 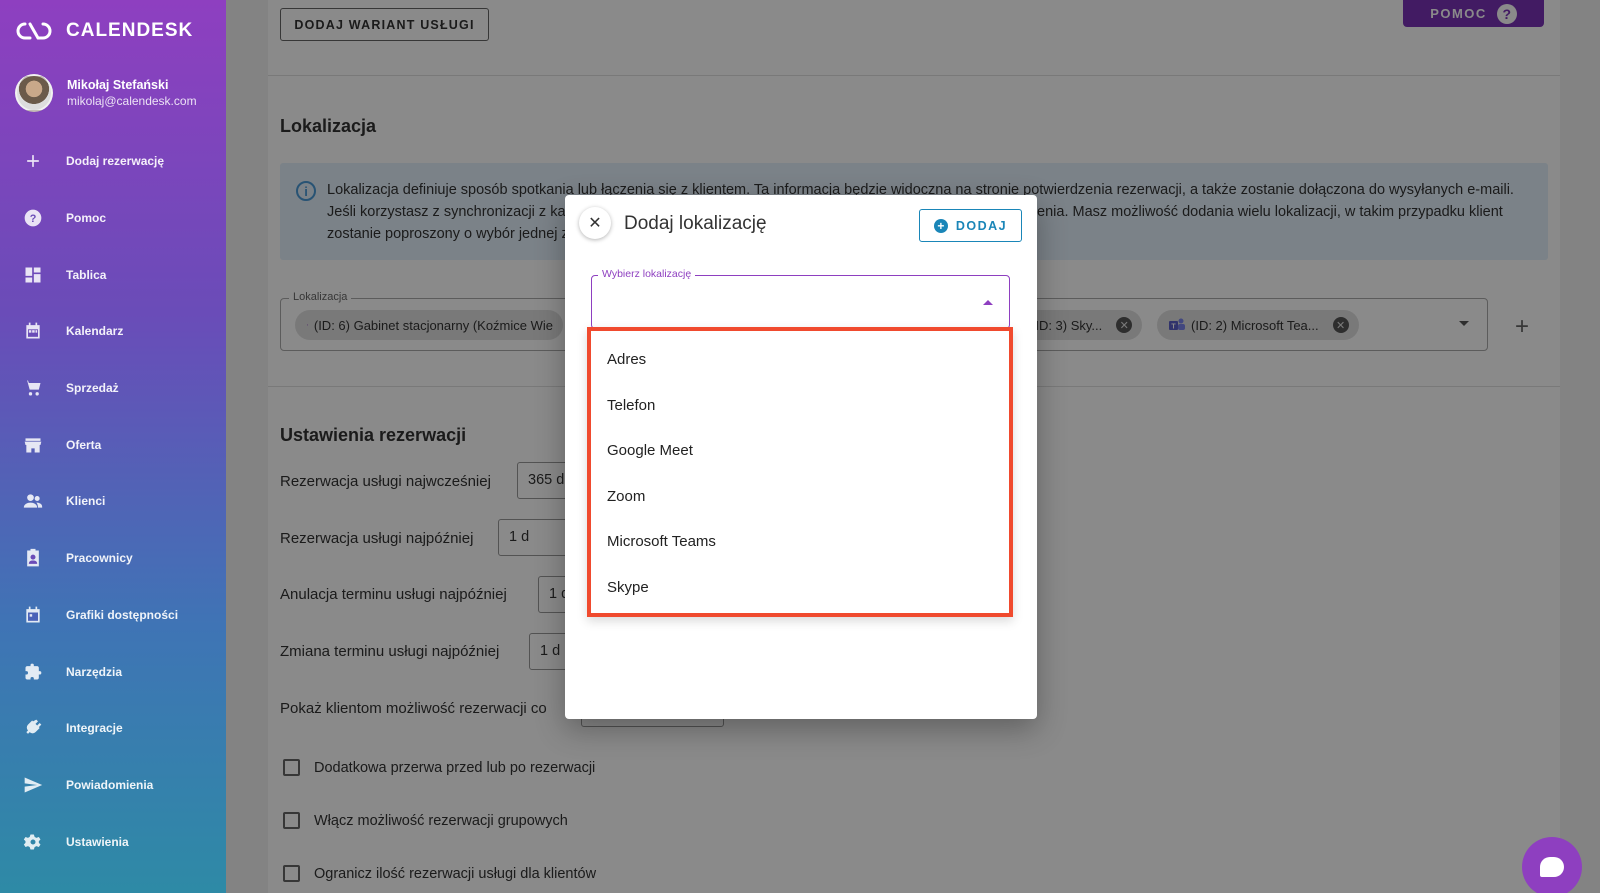 I want to click on help-icon: ?, so click(x=33, y=218).